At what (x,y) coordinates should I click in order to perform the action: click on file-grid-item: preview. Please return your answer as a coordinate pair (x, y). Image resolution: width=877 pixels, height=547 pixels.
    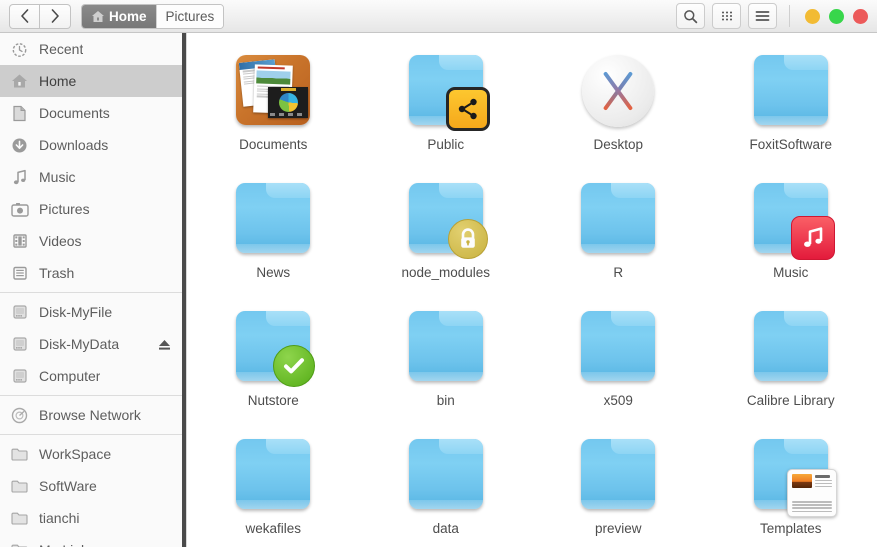
    Looking at the image, I should click on (618, 487).